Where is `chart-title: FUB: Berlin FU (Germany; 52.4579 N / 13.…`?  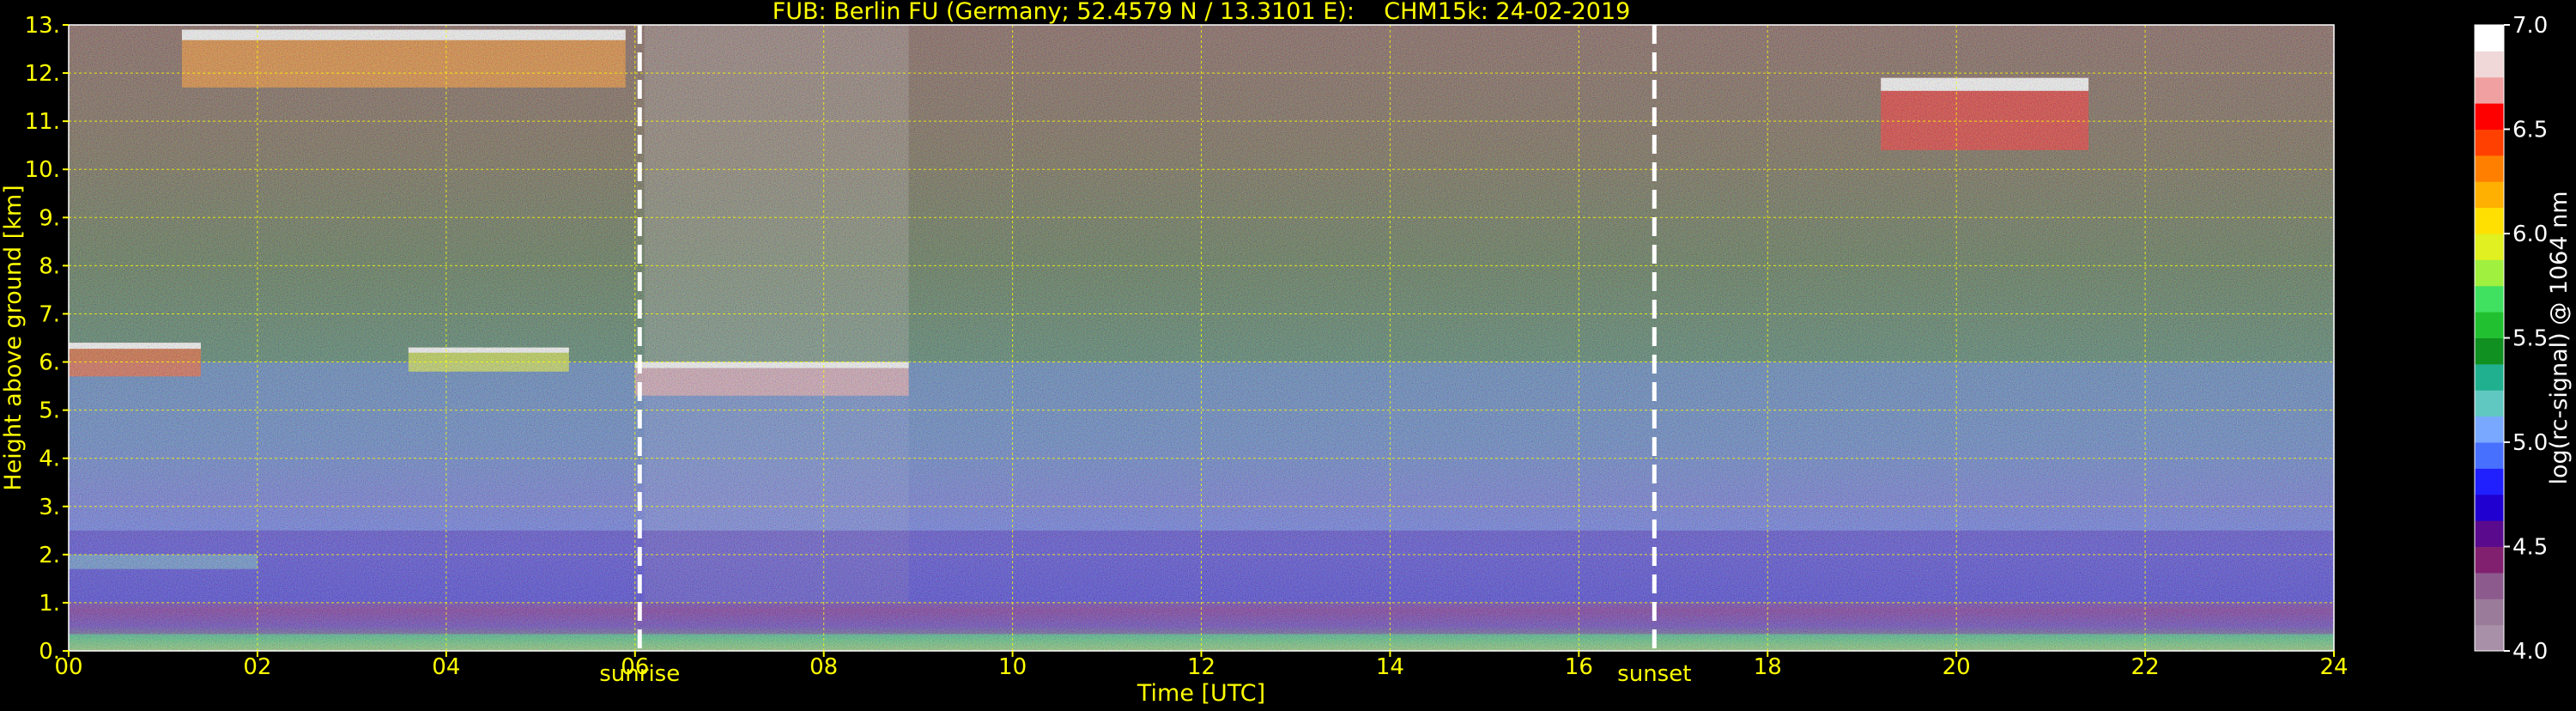 chart-title: FUB: Berlin FU (Germany; 52.4579 N / 13.… is located at coordinates (1202, 12).